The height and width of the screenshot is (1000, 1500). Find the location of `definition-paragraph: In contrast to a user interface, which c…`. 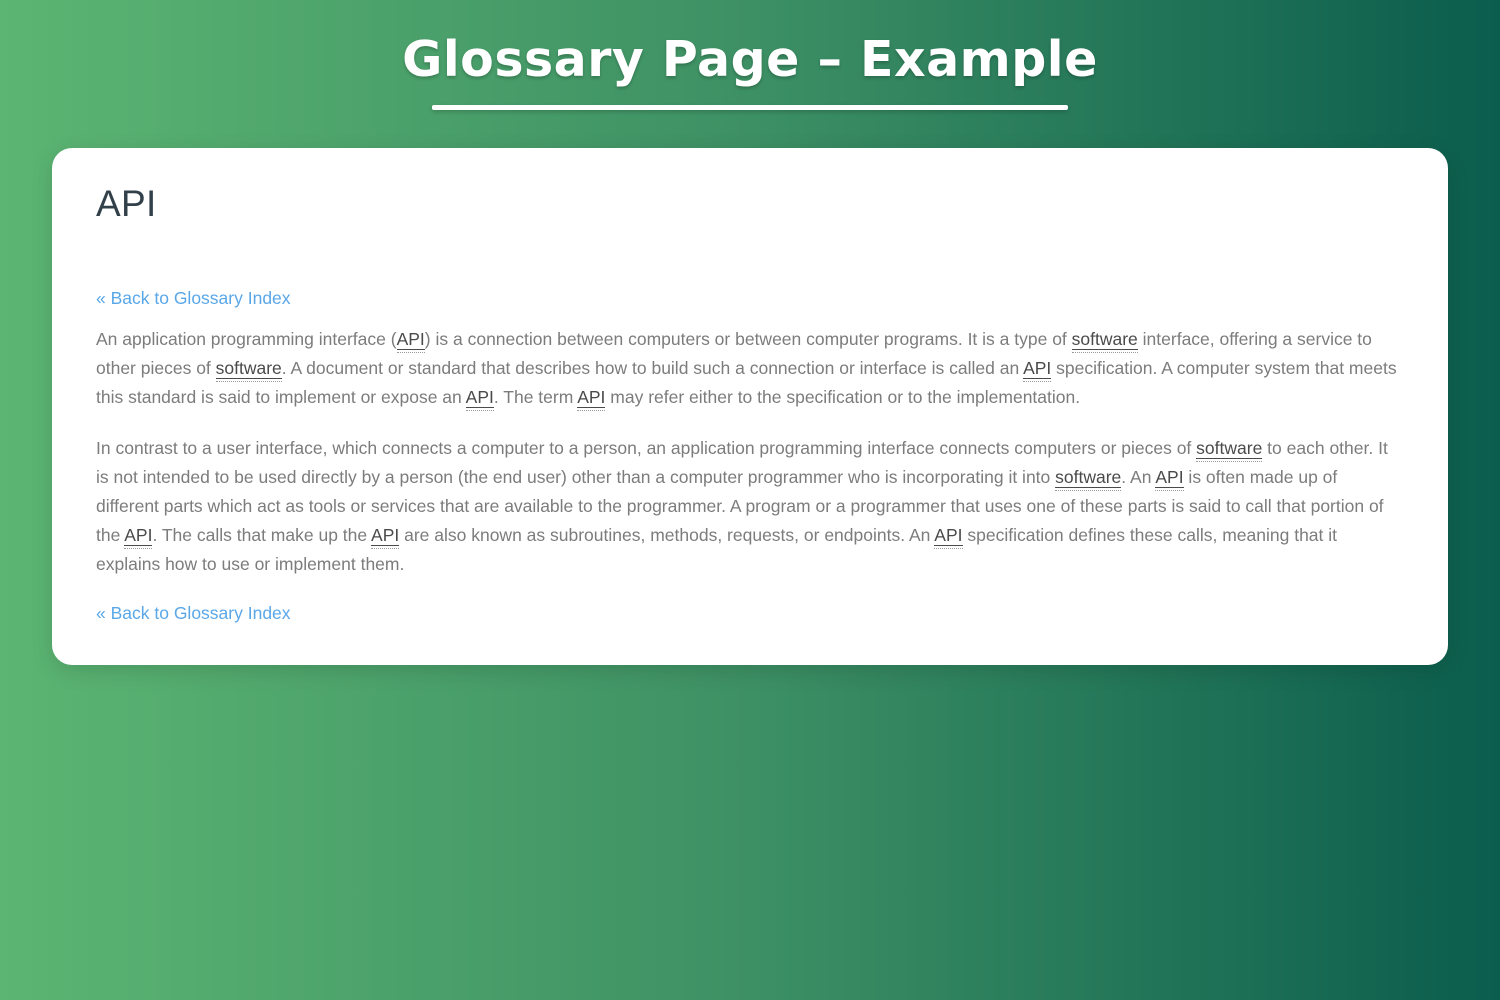

definition-paragraph: In contrast to a user interface, which c… is located at coordinates (742, 505).